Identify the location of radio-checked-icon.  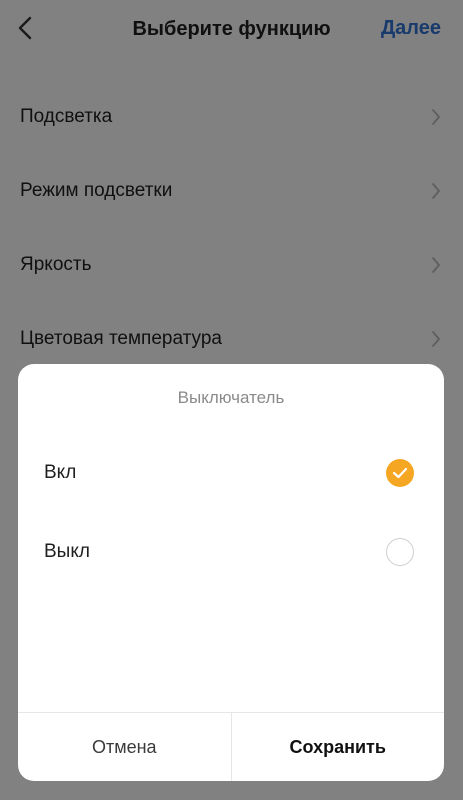
(400, 473).